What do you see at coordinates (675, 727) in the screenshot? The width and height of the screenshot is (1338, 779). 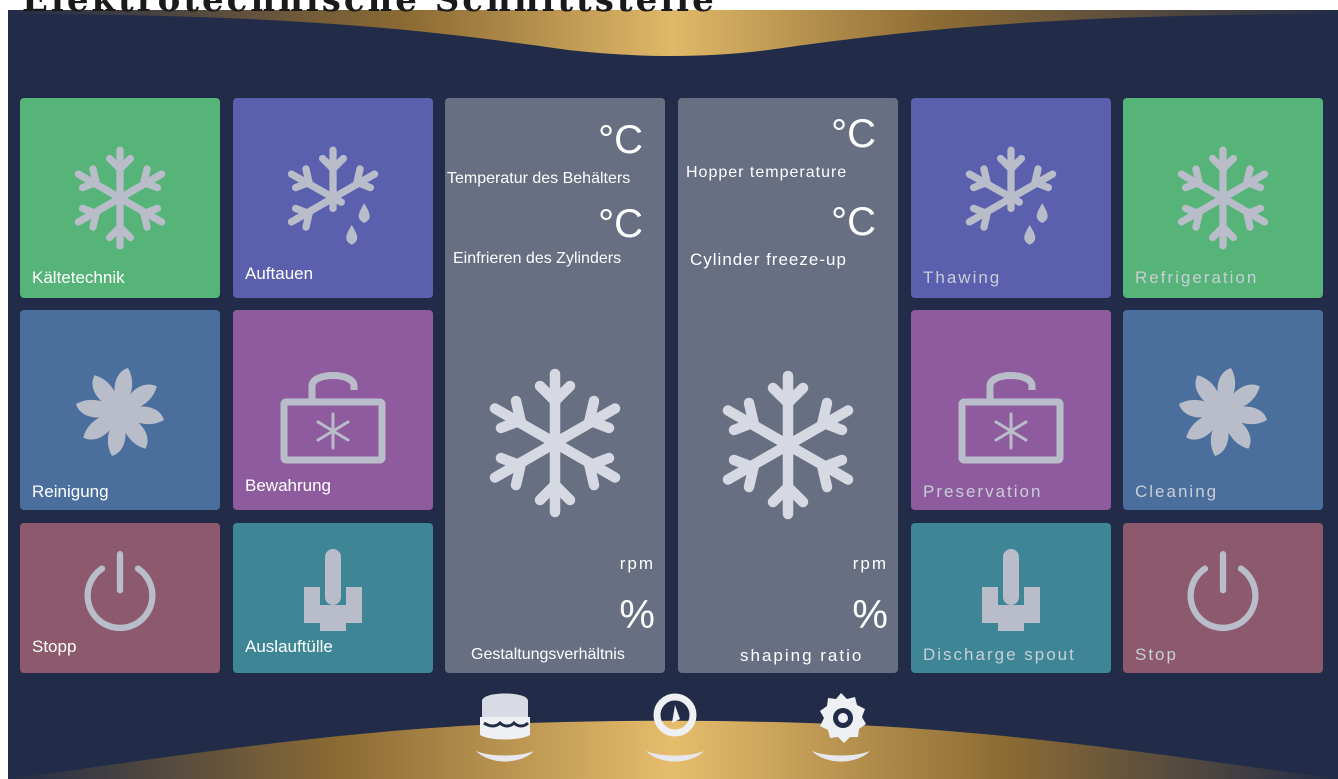 I see `timer-icon` at bounding box center [675, 727].